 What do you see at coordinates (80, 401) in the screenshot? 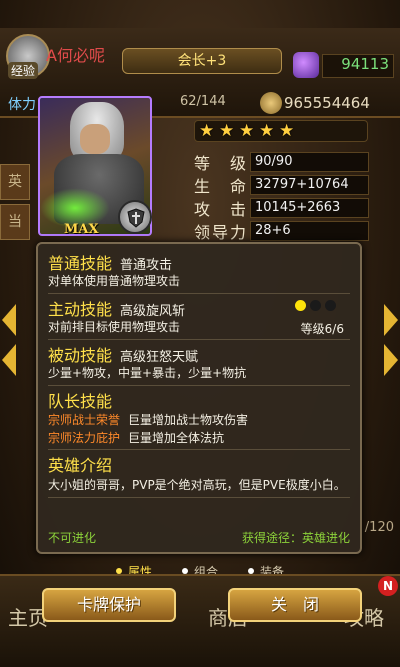
I see `section-title: 队长技能` at bounding box center [80, 401].